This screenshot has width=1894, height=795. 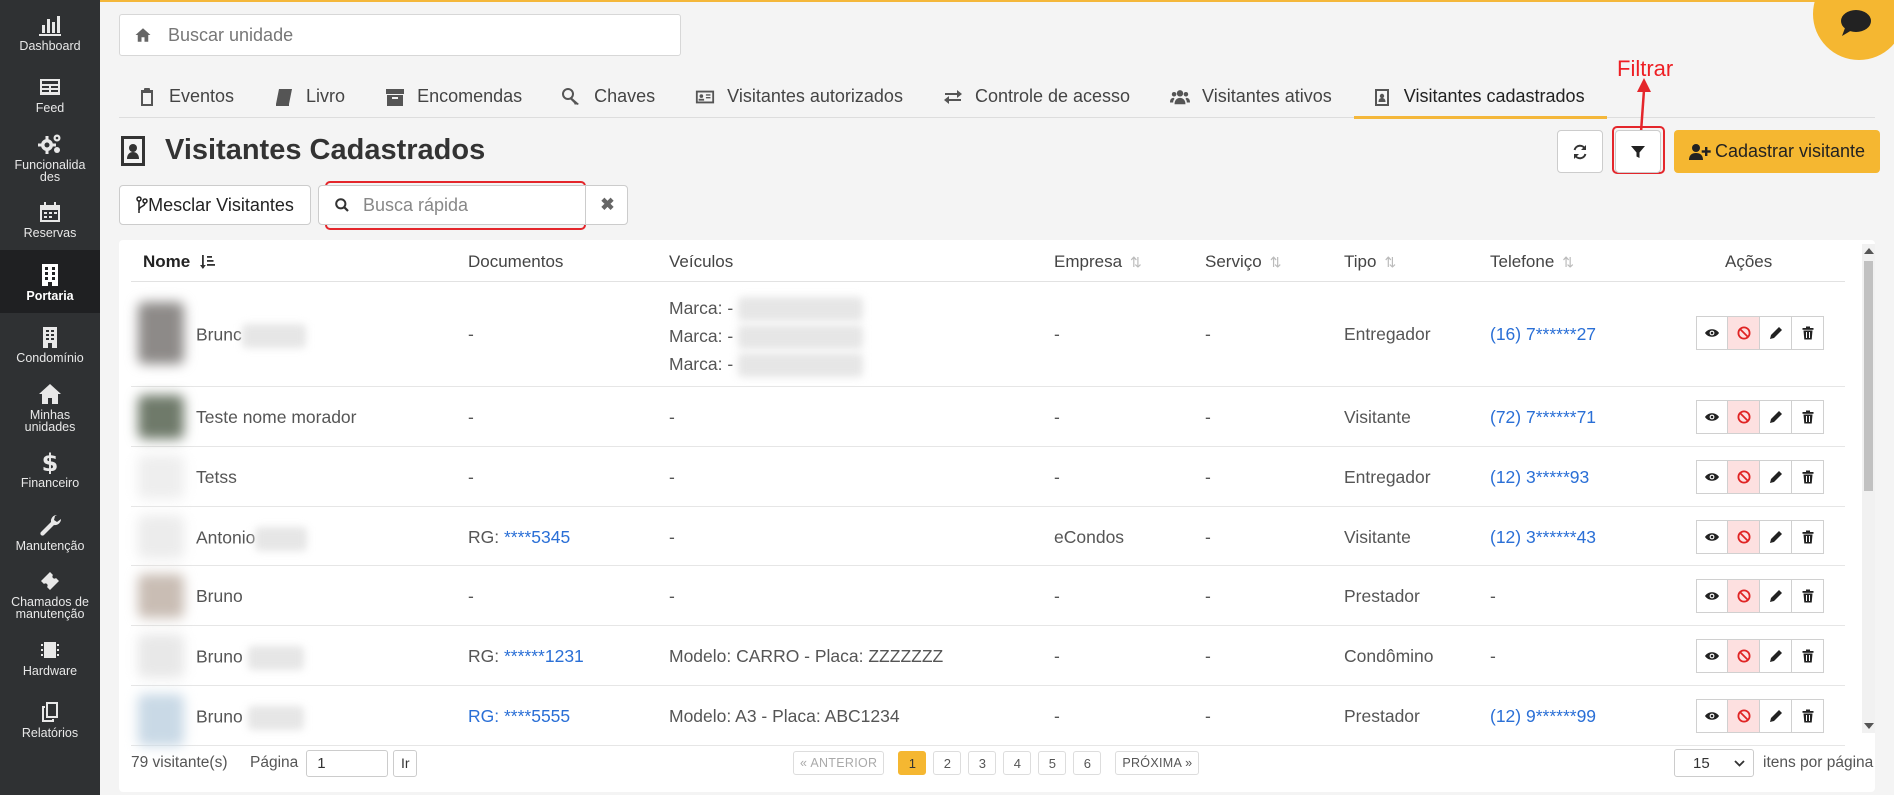 What do you see at coordinates (1539, 477) in the screenshot?
I see `phone-link: (12) 3*****93` at bounding box center [1539, 477].